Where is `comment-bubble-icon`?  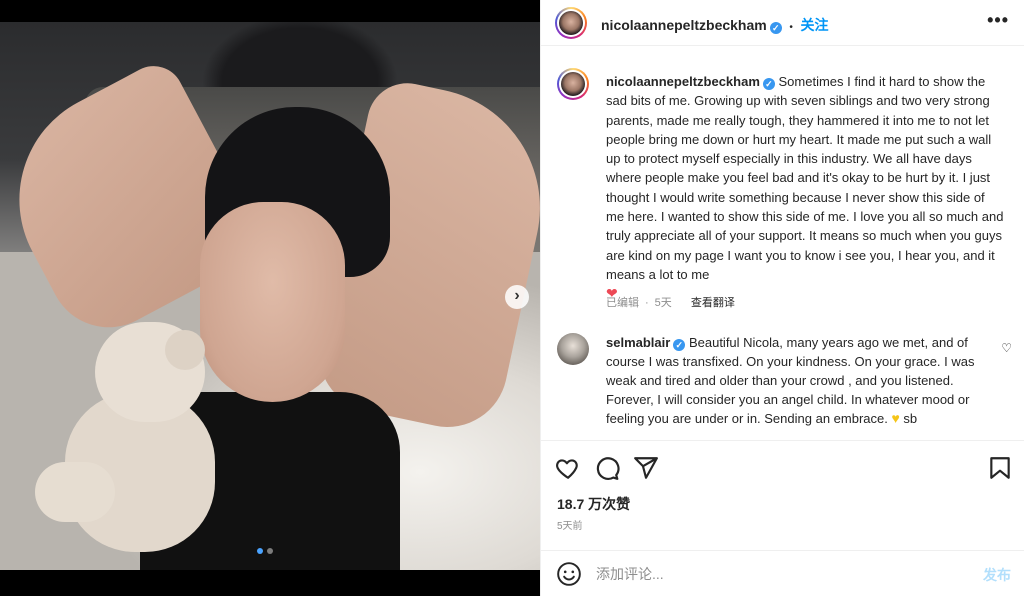
comment-bubble-icon is located at coordinates (607, 468).